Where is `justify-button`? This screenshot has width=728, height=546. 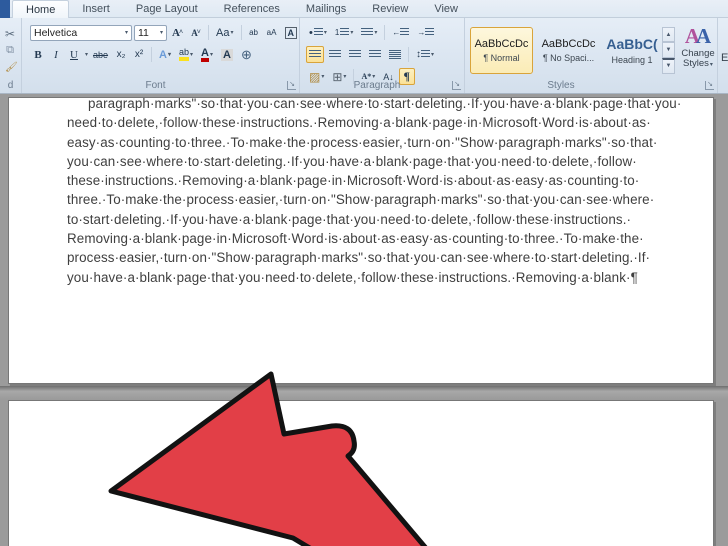 justify-button is located at coordinates (375, 54).